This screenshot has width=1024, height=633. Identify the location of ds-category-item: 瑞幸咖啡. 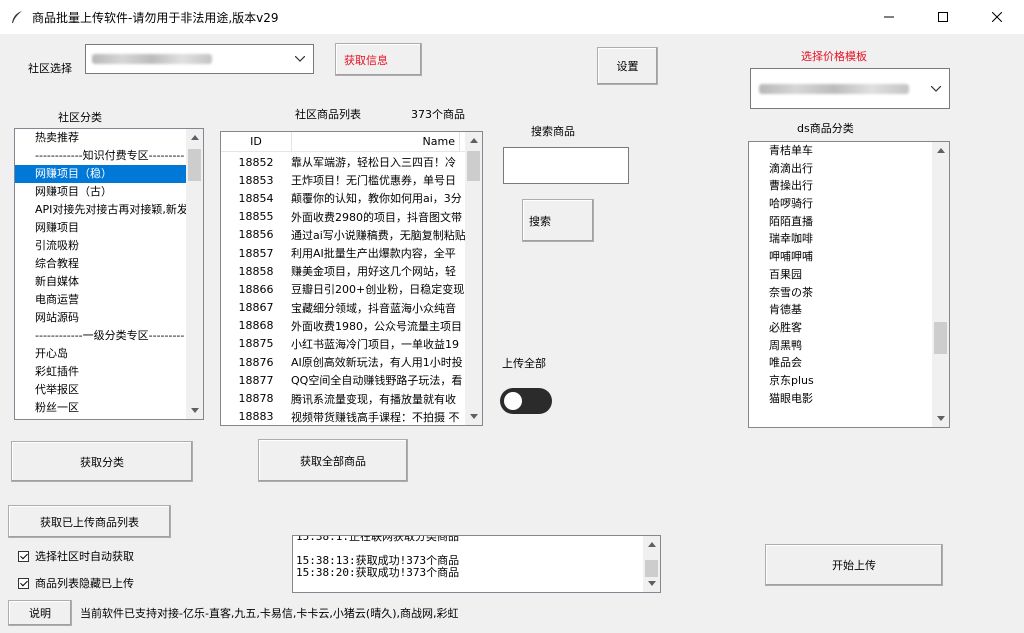
(849, 239).